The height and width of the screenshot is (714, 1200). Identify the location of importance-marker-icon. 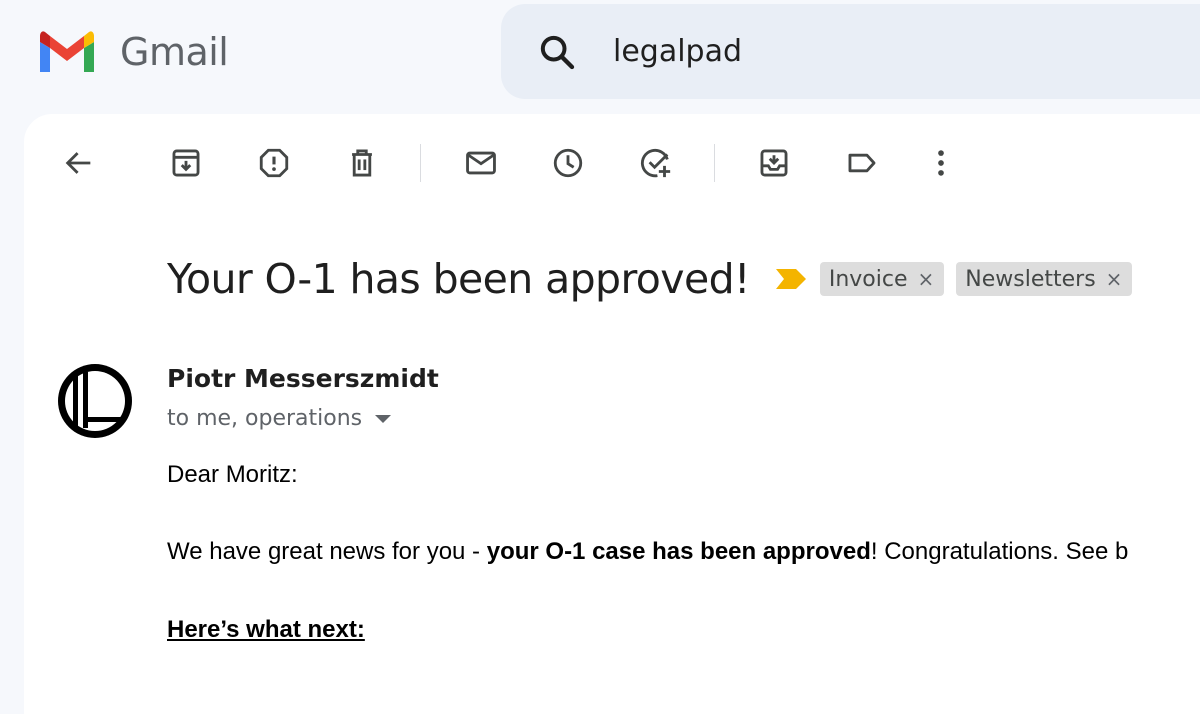
(791, 279).